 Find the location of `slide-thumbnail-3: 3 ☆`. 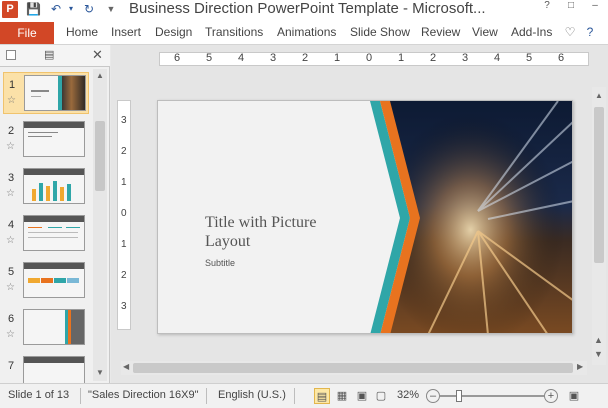

slide-thumbnail-3: 3 ☆ is located at coordinates (46, 187).